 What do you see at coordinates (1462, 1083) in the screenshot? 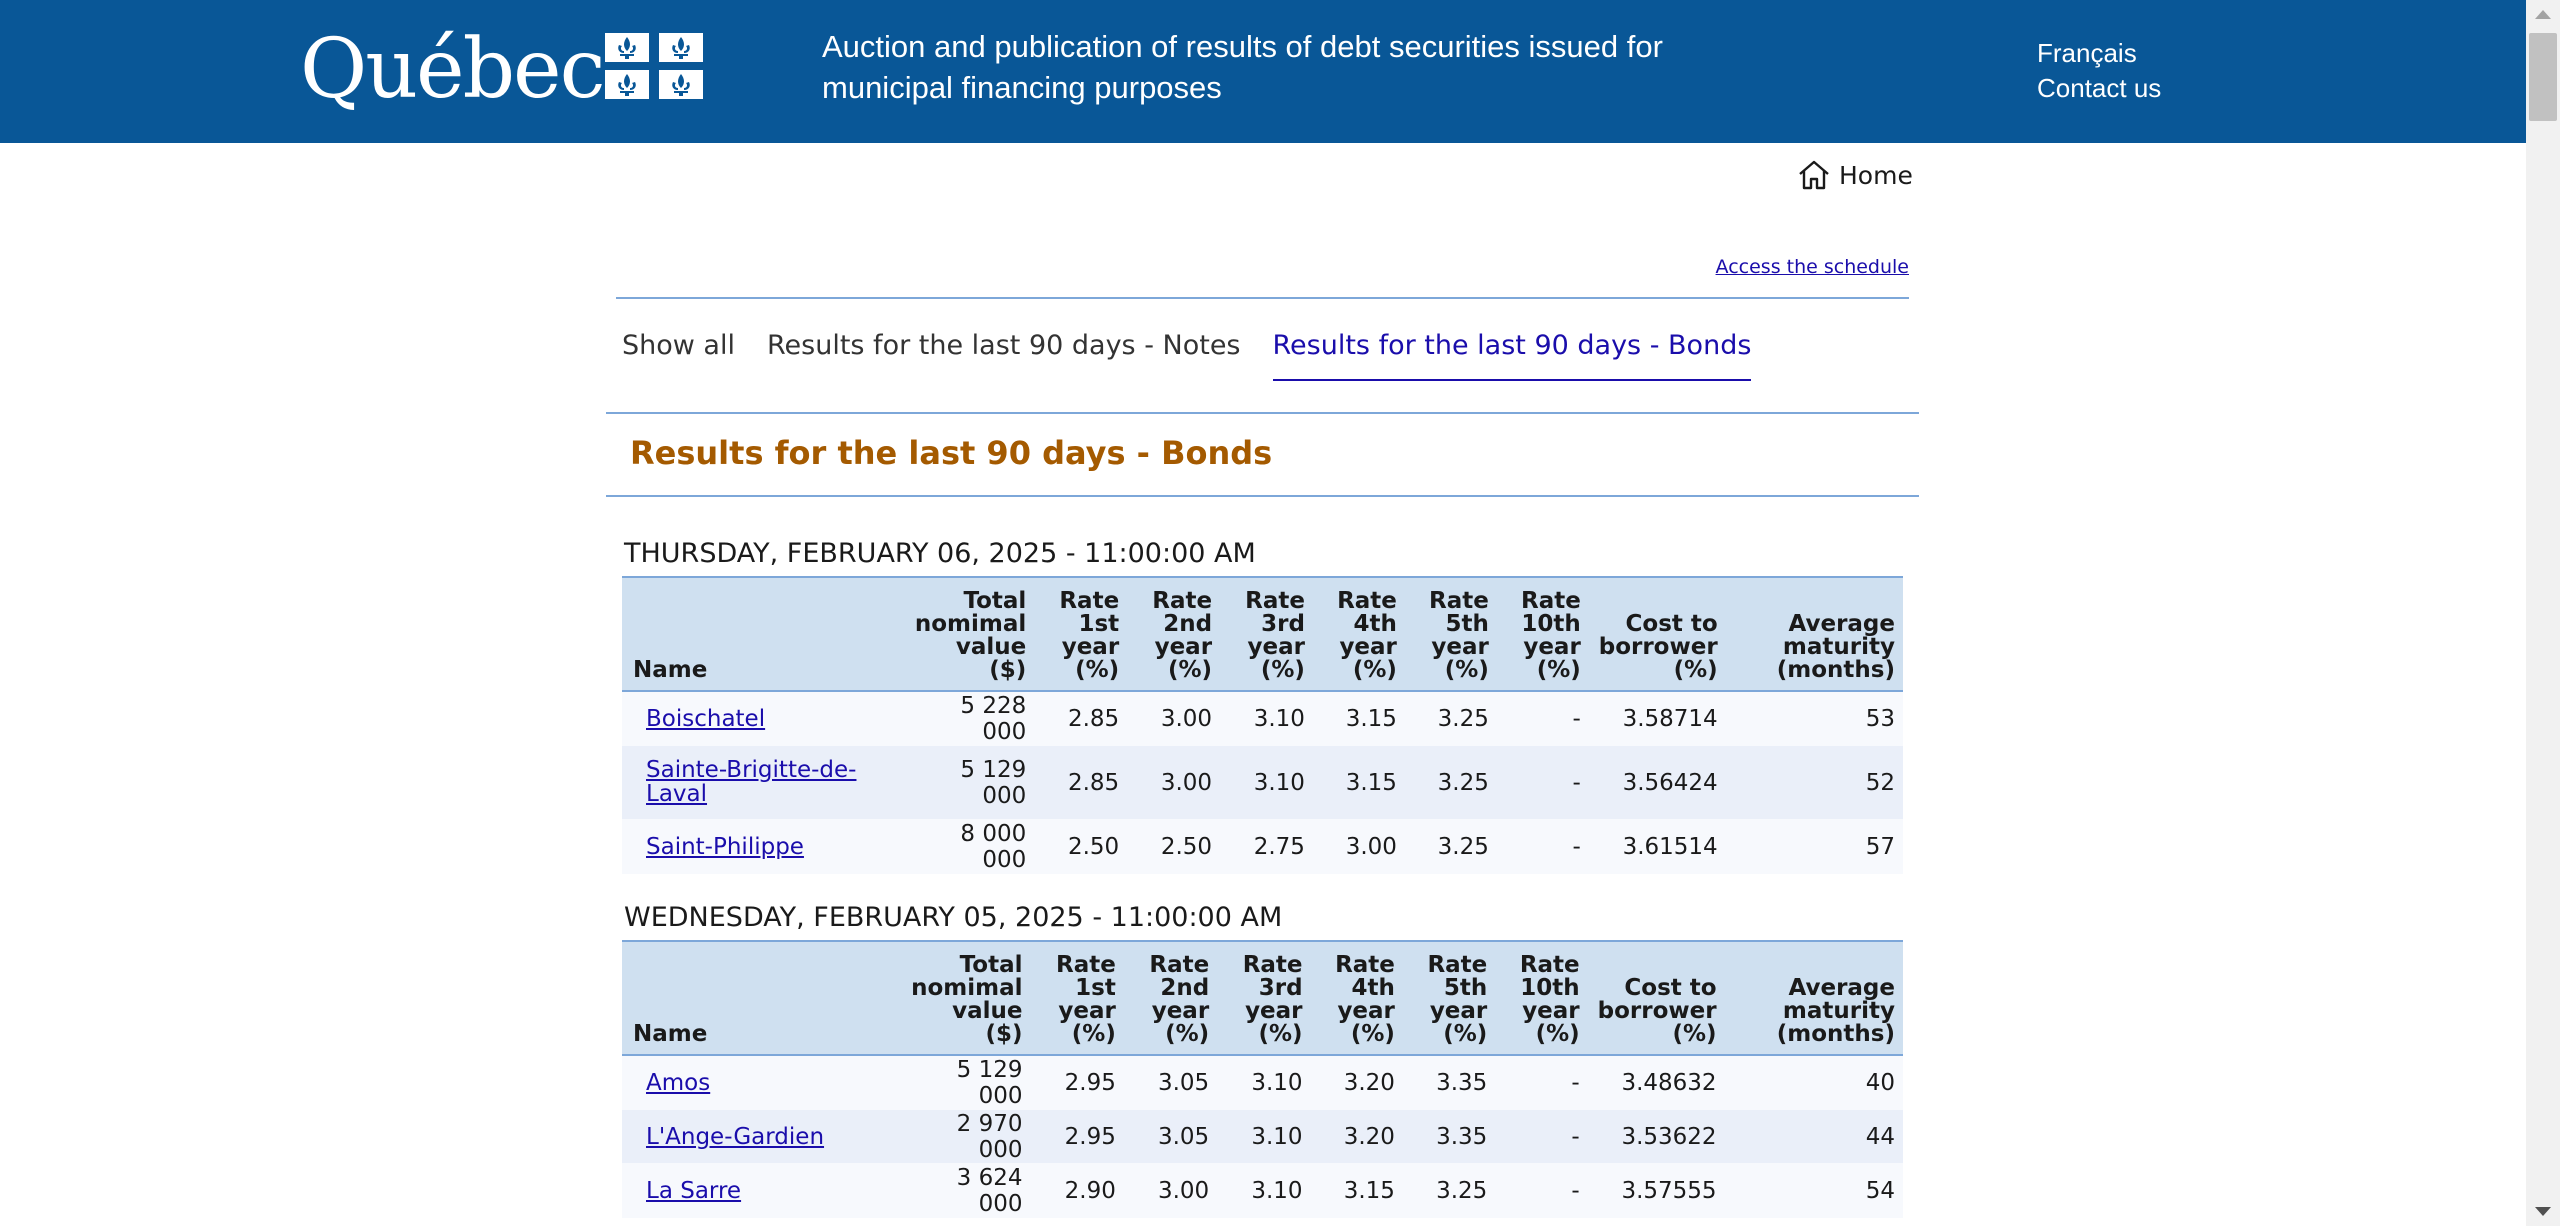
I see `rate-5: 3.35` at bounding box center [1462, 1083].